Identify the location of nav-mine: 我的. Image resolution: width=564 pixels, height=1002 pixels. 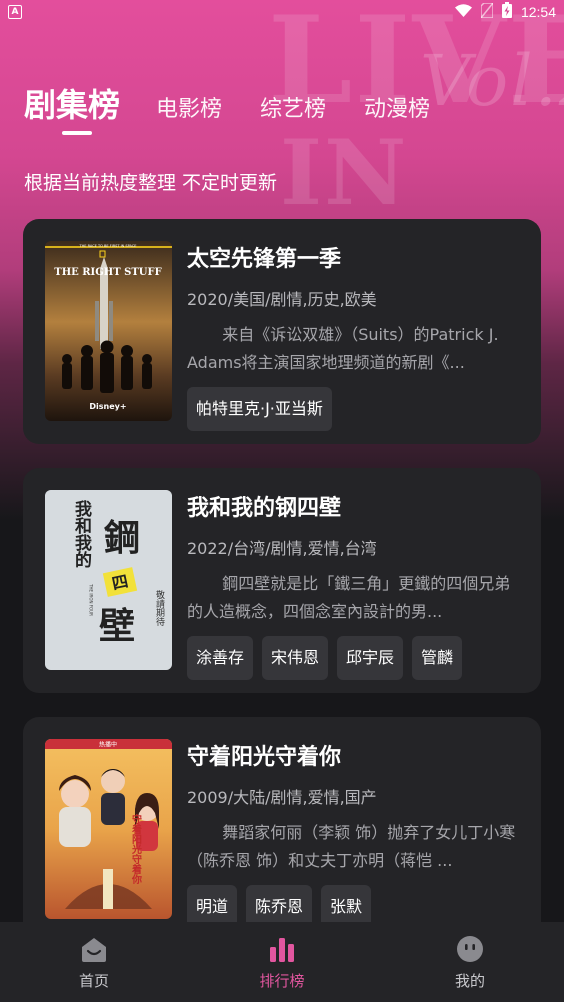
(470, 962).